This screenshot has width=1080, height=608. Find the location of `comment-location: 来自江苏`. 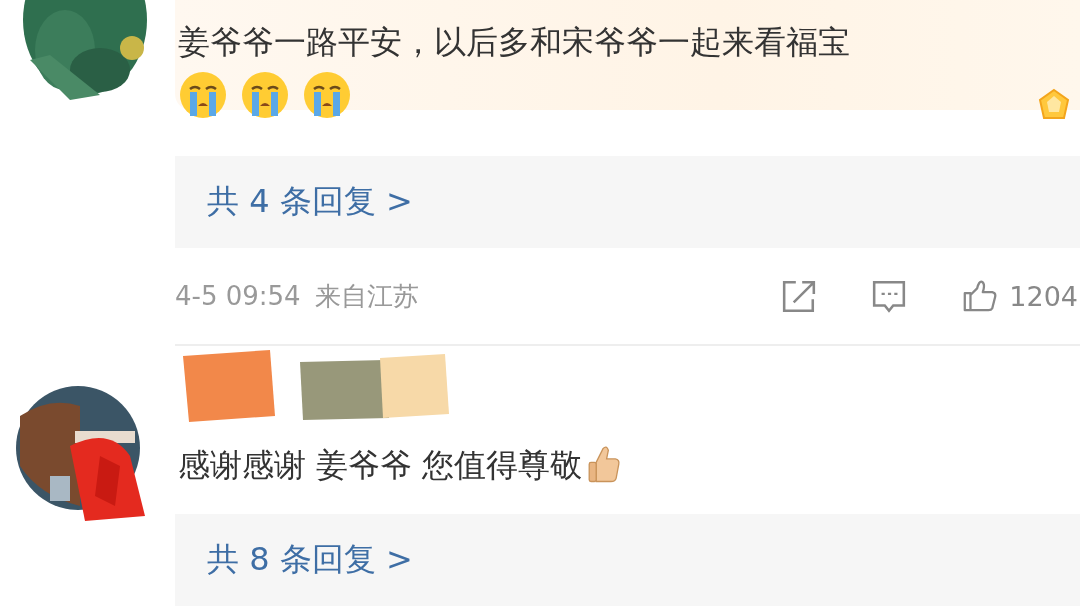

comment-location: 来自江苏 is located at coordinates (366, 296).